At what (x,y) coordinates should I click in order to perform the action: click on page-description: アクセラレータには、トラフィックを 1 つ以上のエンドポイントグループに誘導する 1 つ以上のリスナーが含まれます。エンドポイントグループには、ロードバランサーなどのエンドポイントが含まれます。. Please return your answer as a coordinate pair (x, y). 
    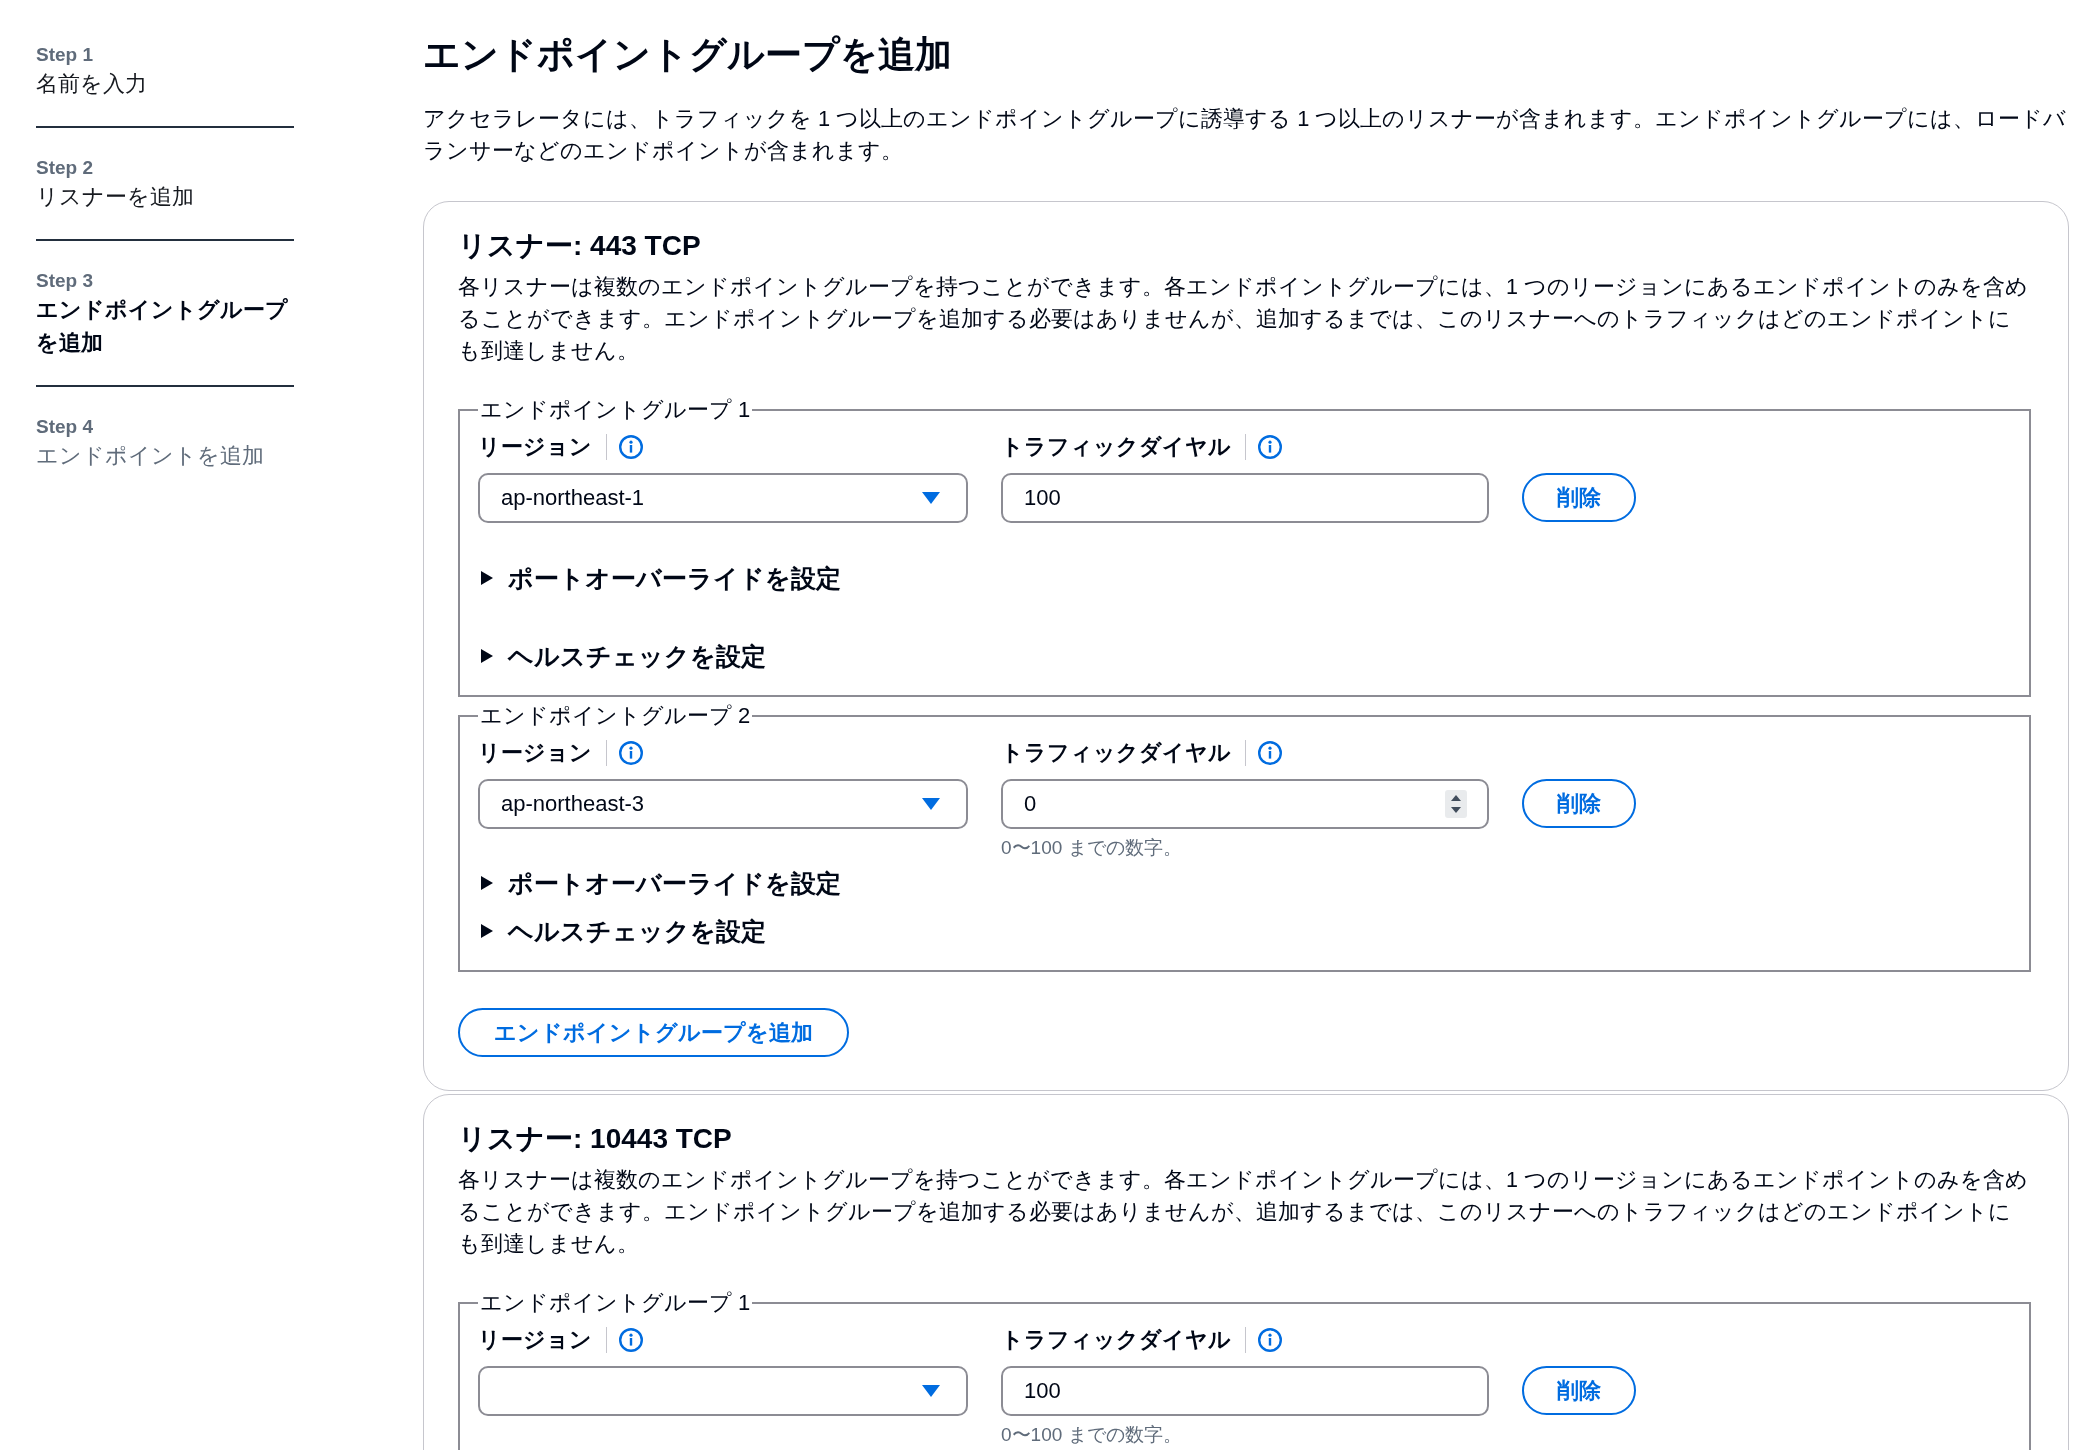
    Looking at the image, I should click on (1245, 135).